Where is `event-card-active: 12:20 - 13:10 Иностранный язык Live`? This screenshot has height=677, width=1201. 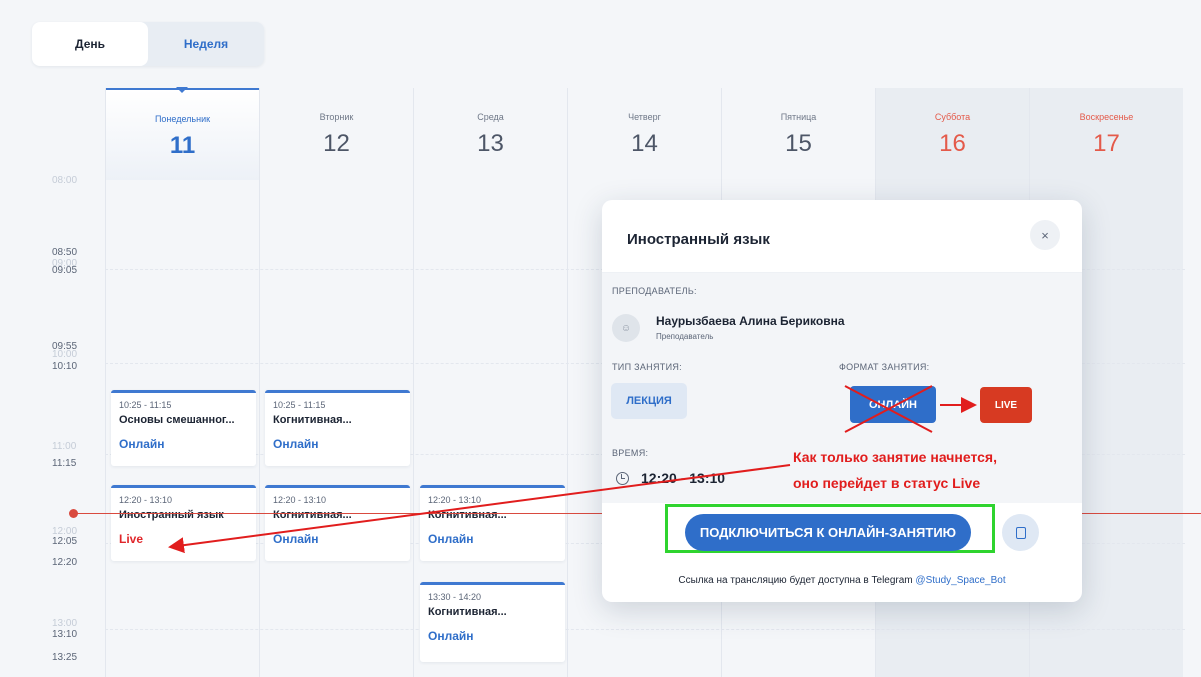
event-card-active: 12:20 - 13:10 Иностранный язык Live is located at coordinates (183, 523).